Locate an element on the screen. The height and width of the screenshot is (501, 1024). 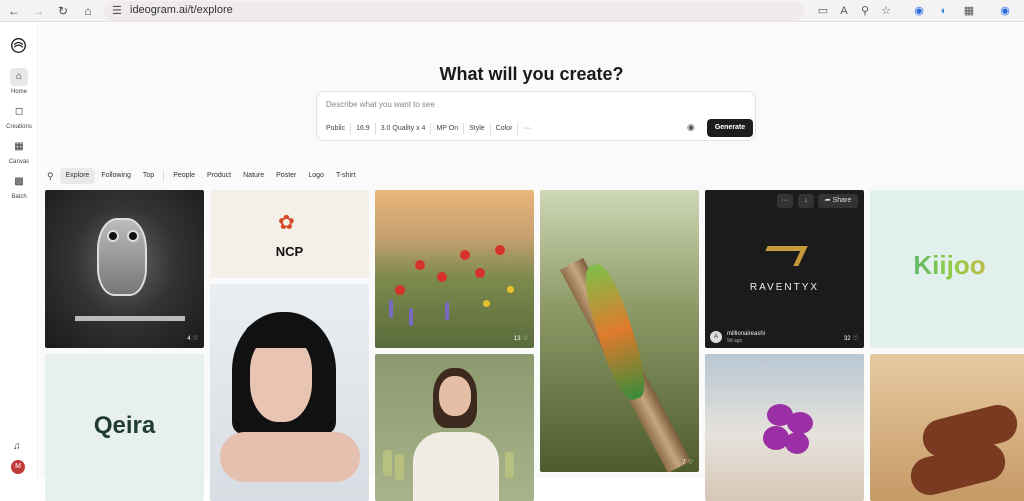
magic-prompt-option: MP On is located at coordinates (448, 129).